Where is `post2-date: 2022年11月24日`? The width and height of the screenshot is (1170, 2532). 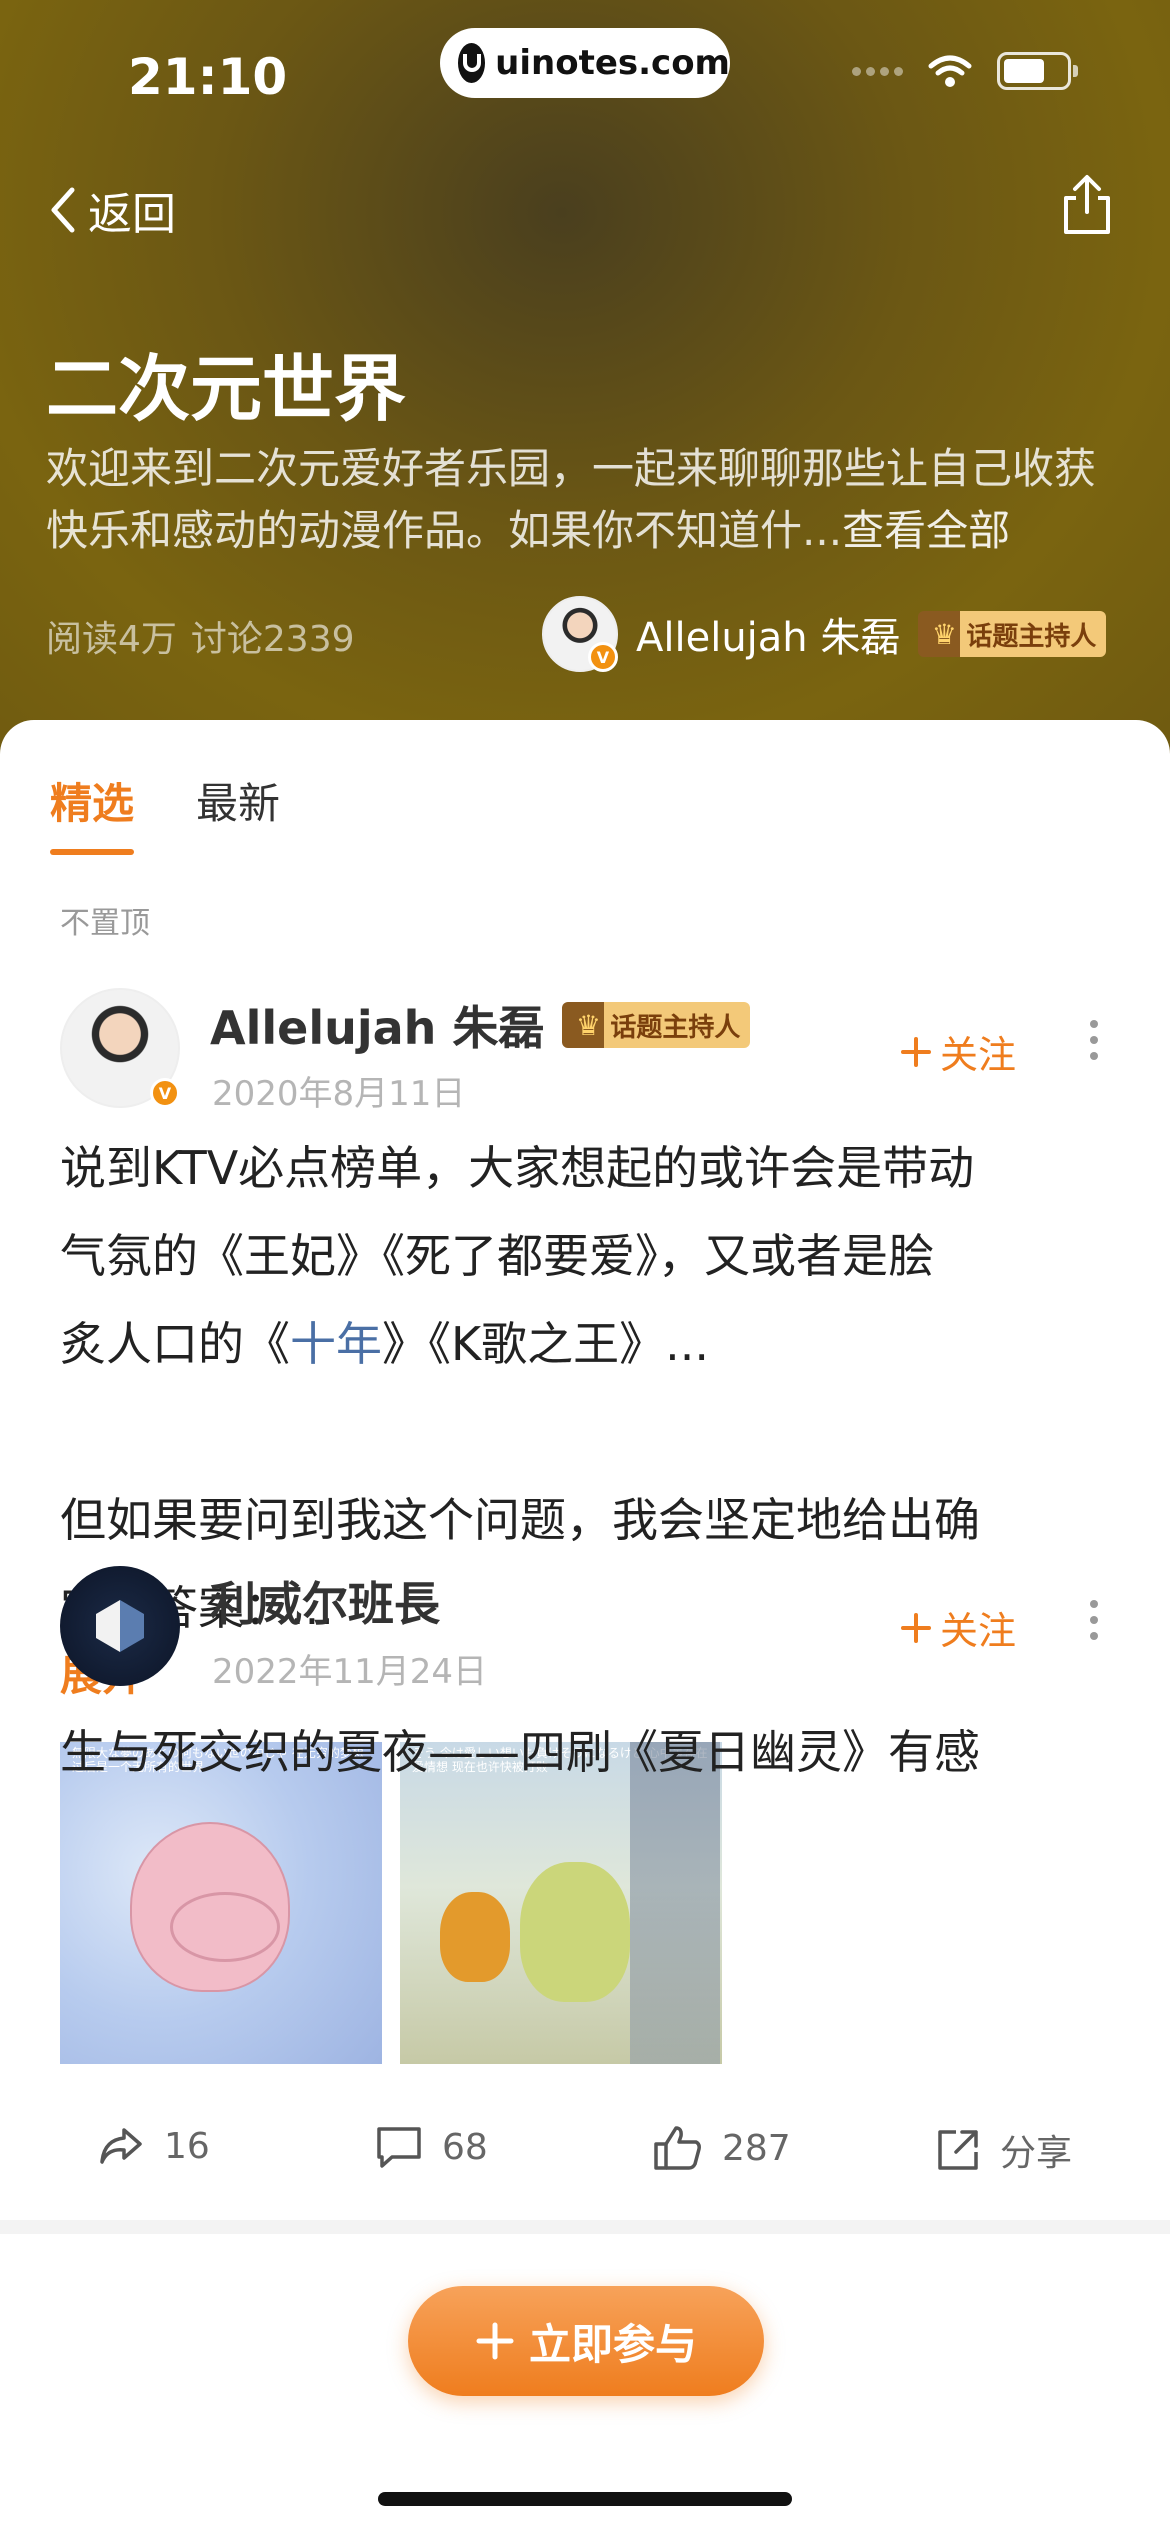 post2-date: 2022年11月24日 is located at coordinates (350, 1672).